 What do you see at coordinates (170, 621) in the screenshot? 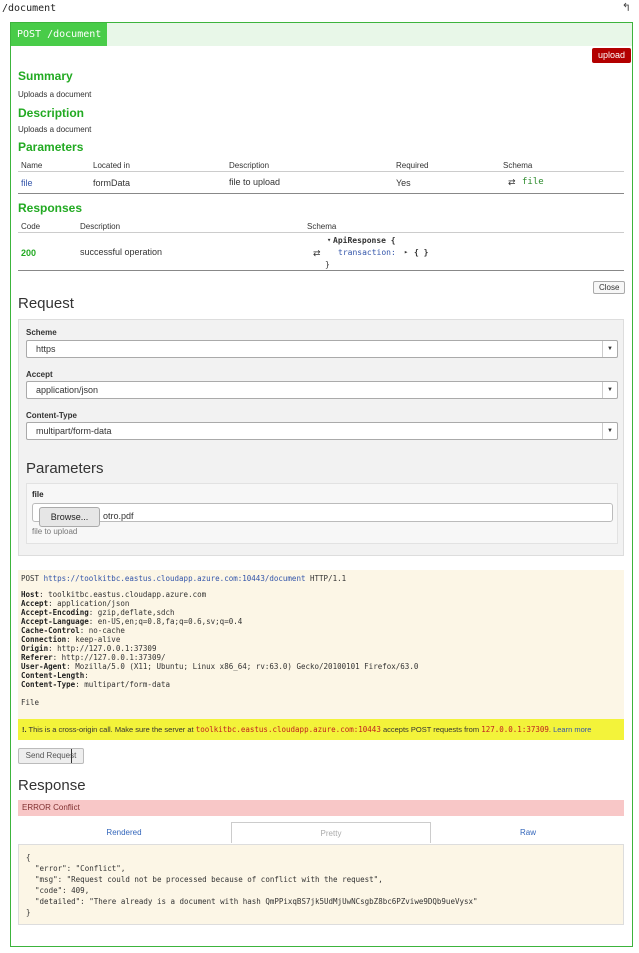
I see `header-value: en-US,en;q=0.8,fa;q=0.6,sv;q=0.4` at bounding box center [170, 621].